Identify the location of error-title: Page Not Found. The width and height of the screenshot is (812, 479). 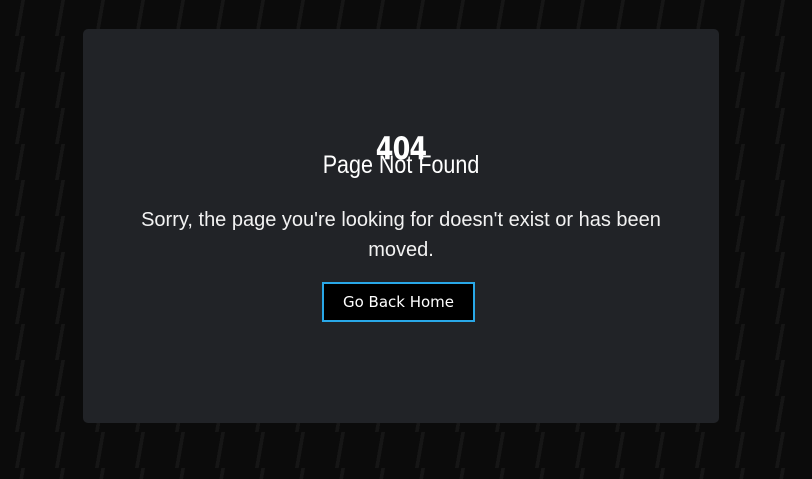
(401, 165).